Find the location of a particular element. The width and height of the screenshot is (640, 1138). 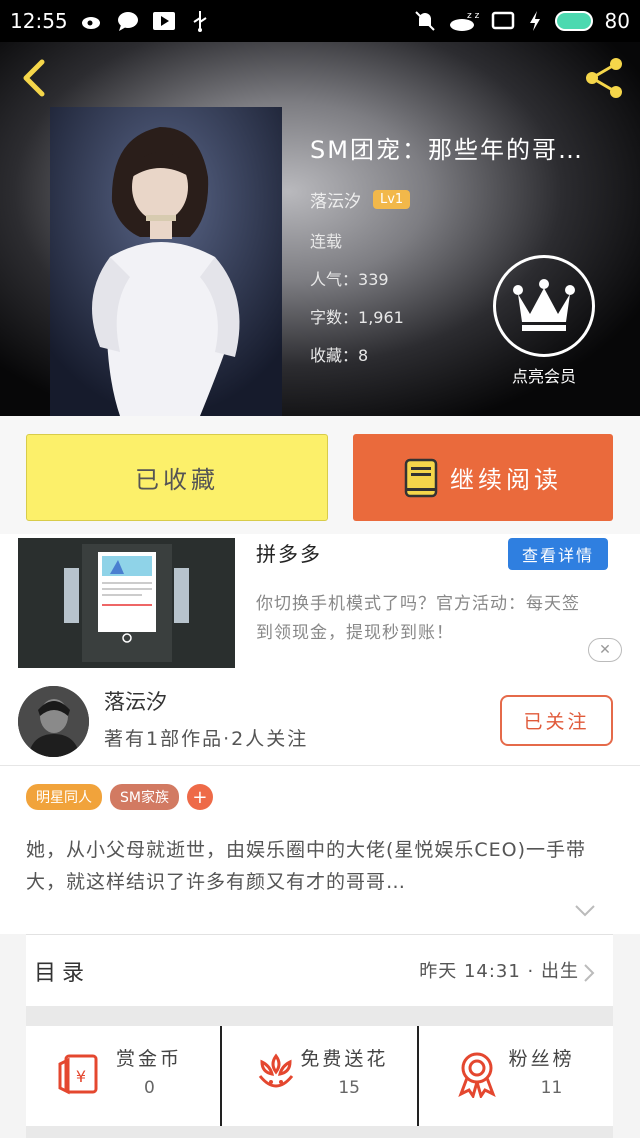

action-buttons: 已收藏 继续阅读 is located at coordinates (320, 475).